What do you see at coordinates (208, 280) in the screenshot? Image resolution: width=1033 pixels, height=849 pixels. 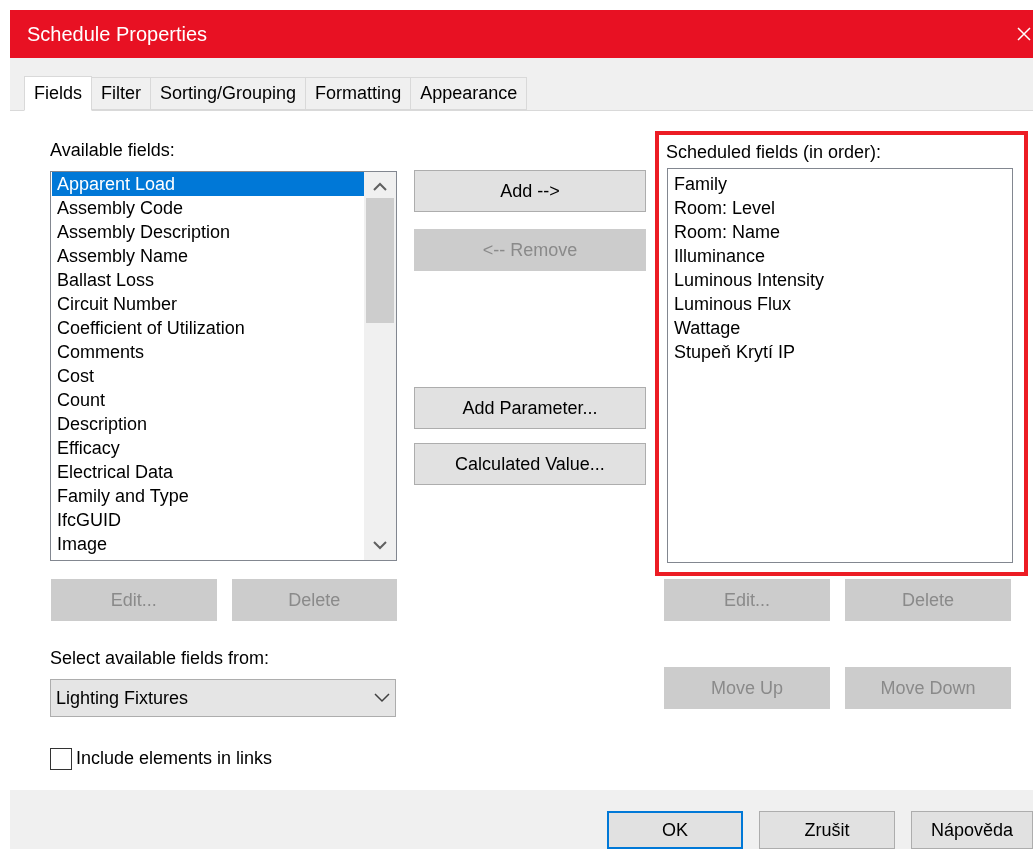 I see `list-item: Ballast Loss` at bounding box center [208, 280].